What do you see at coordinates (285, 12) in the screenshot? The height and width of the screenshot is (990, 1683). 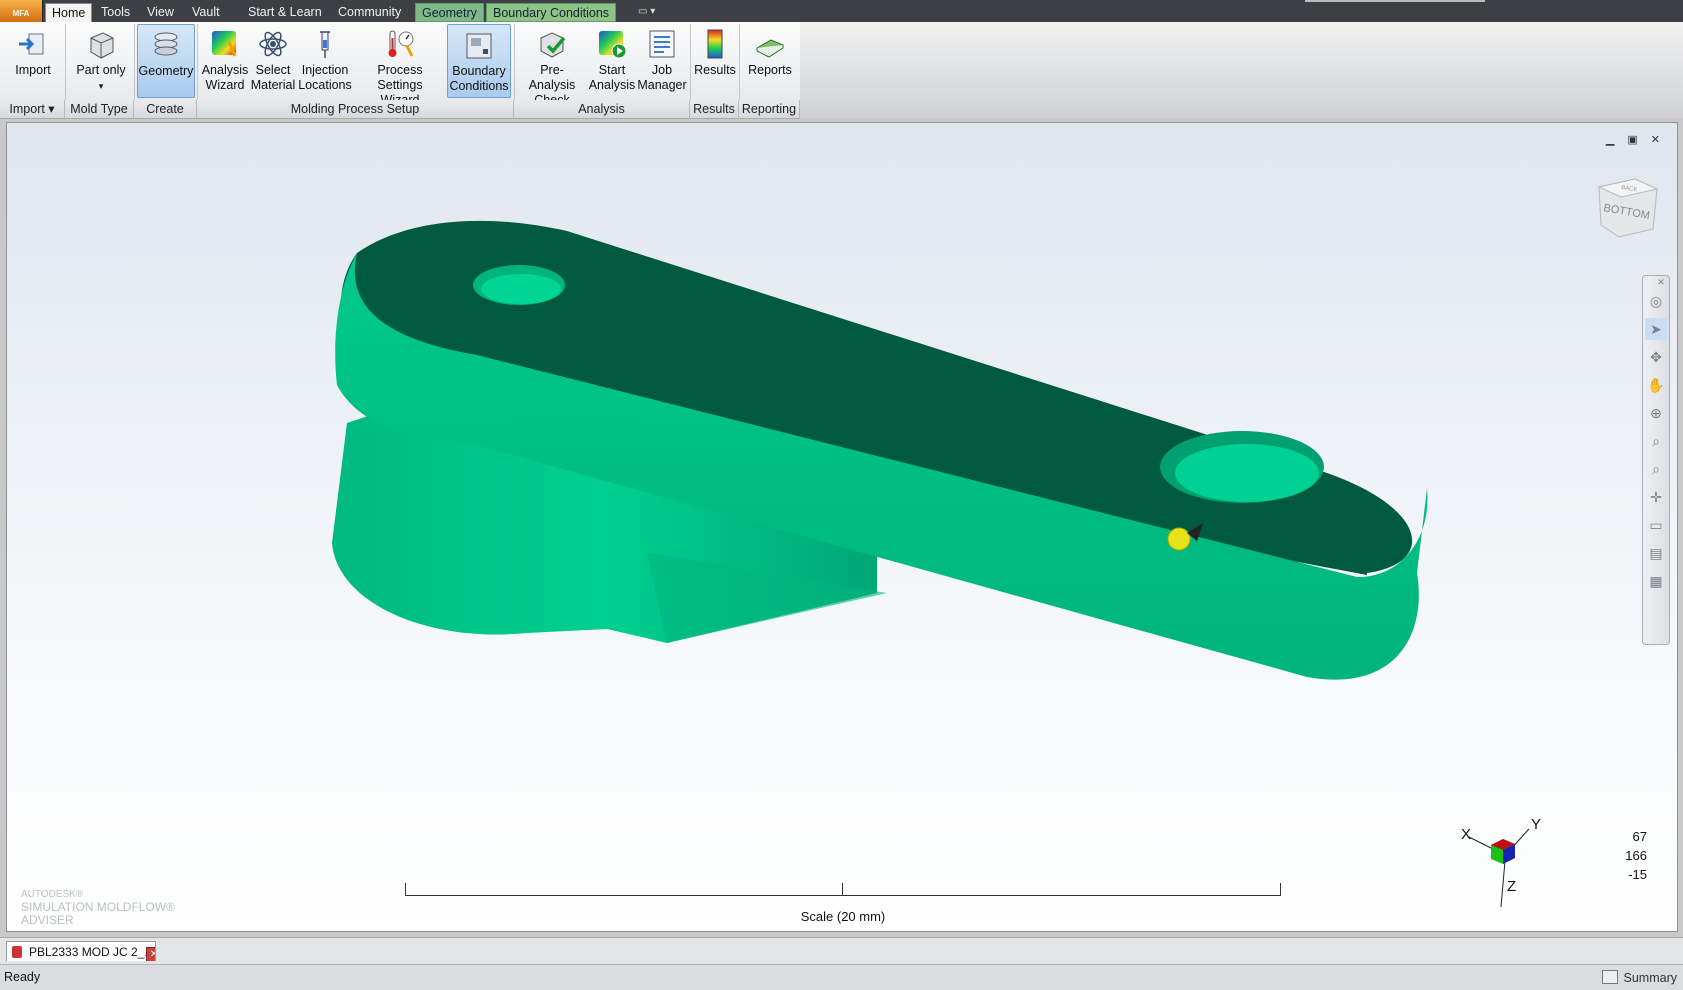 I see `tab-start-learn: Start & Learn` at bounding box center [285, 12].